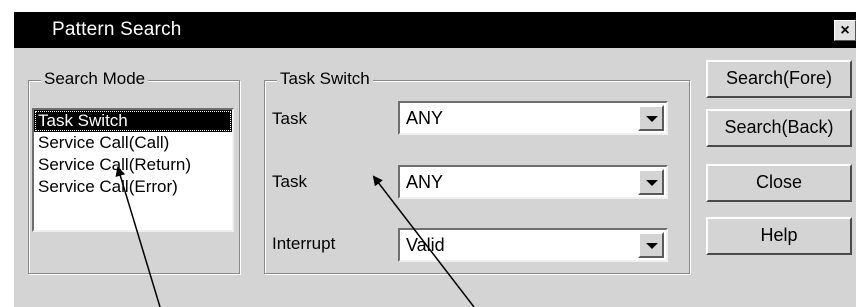 This screenshot has height=307, width=856. I want to click on title-bar: Pattern Search ×, so click(435, 30).